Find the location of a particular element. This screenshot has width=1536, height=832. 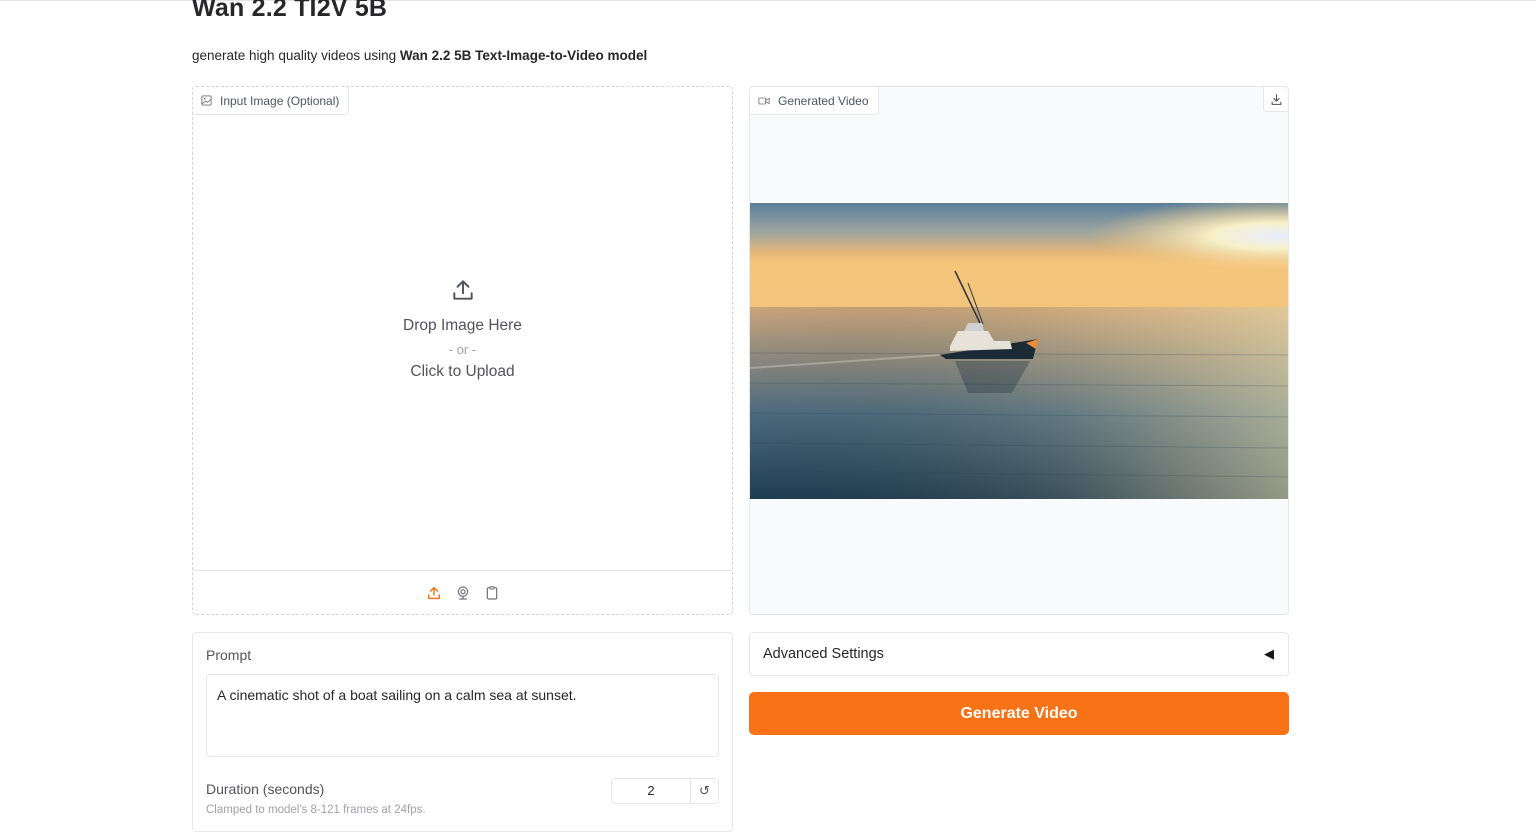

image-source-bar is located at coordinates (462, 592).